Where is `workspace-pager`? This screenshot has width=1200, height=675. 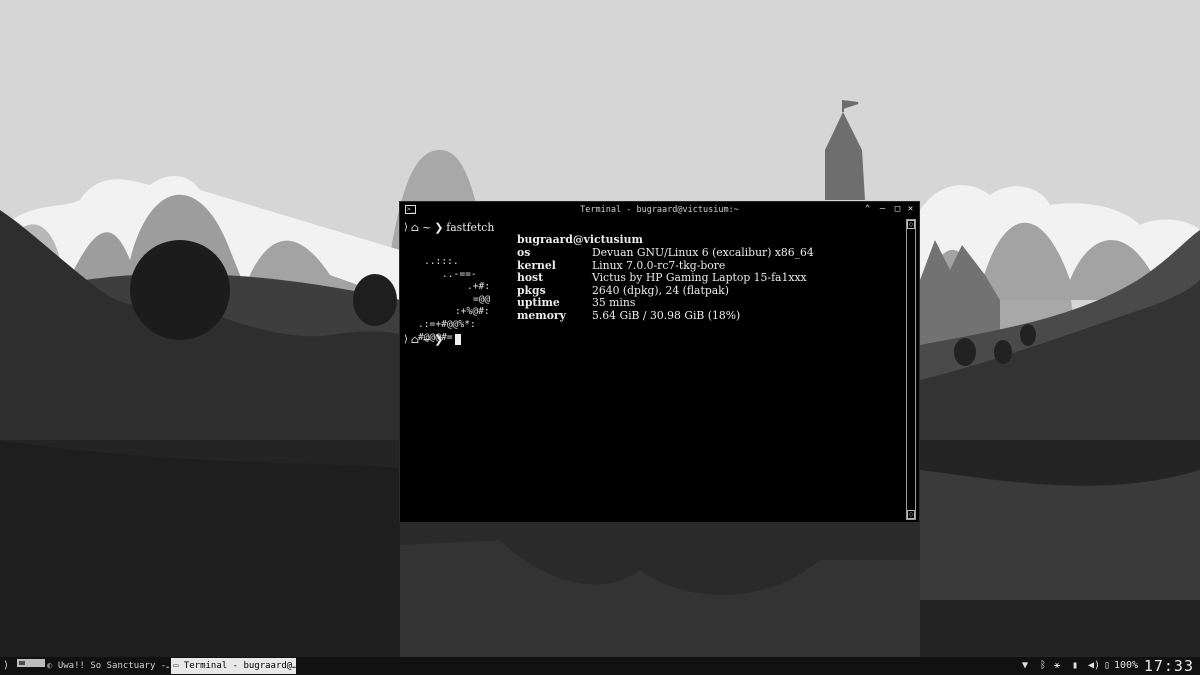
workspace-pager is located at coordinates (31, 663).